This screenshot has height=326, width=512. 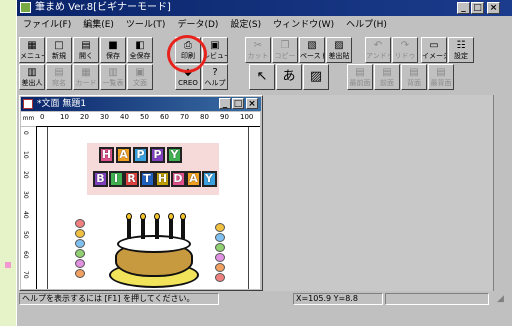 What do you see at coordinates (86, 72) in the screenshot?
I see `card2-icon: ▦` at bounding box center [86, 72].